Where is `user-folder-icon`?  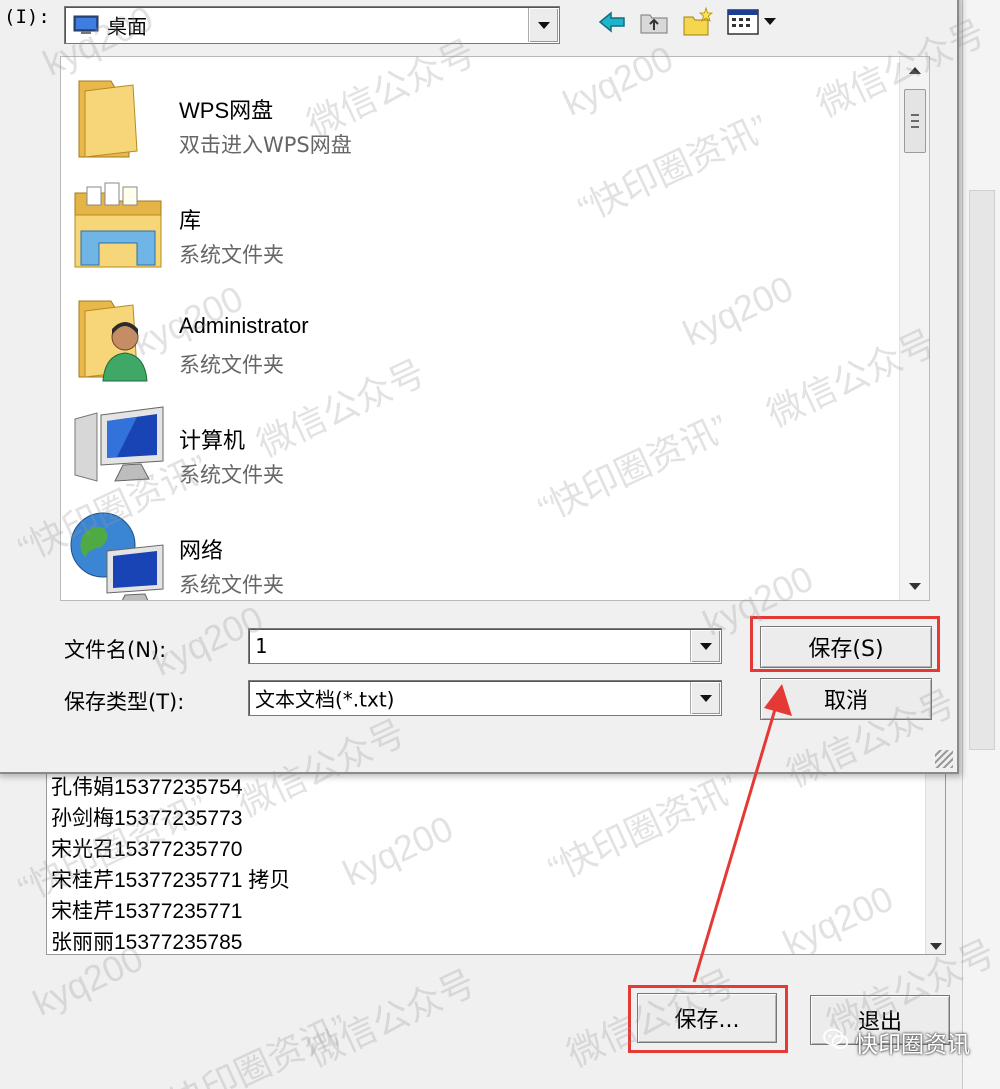
user-folder-icon is located at coordinates (117, 335).